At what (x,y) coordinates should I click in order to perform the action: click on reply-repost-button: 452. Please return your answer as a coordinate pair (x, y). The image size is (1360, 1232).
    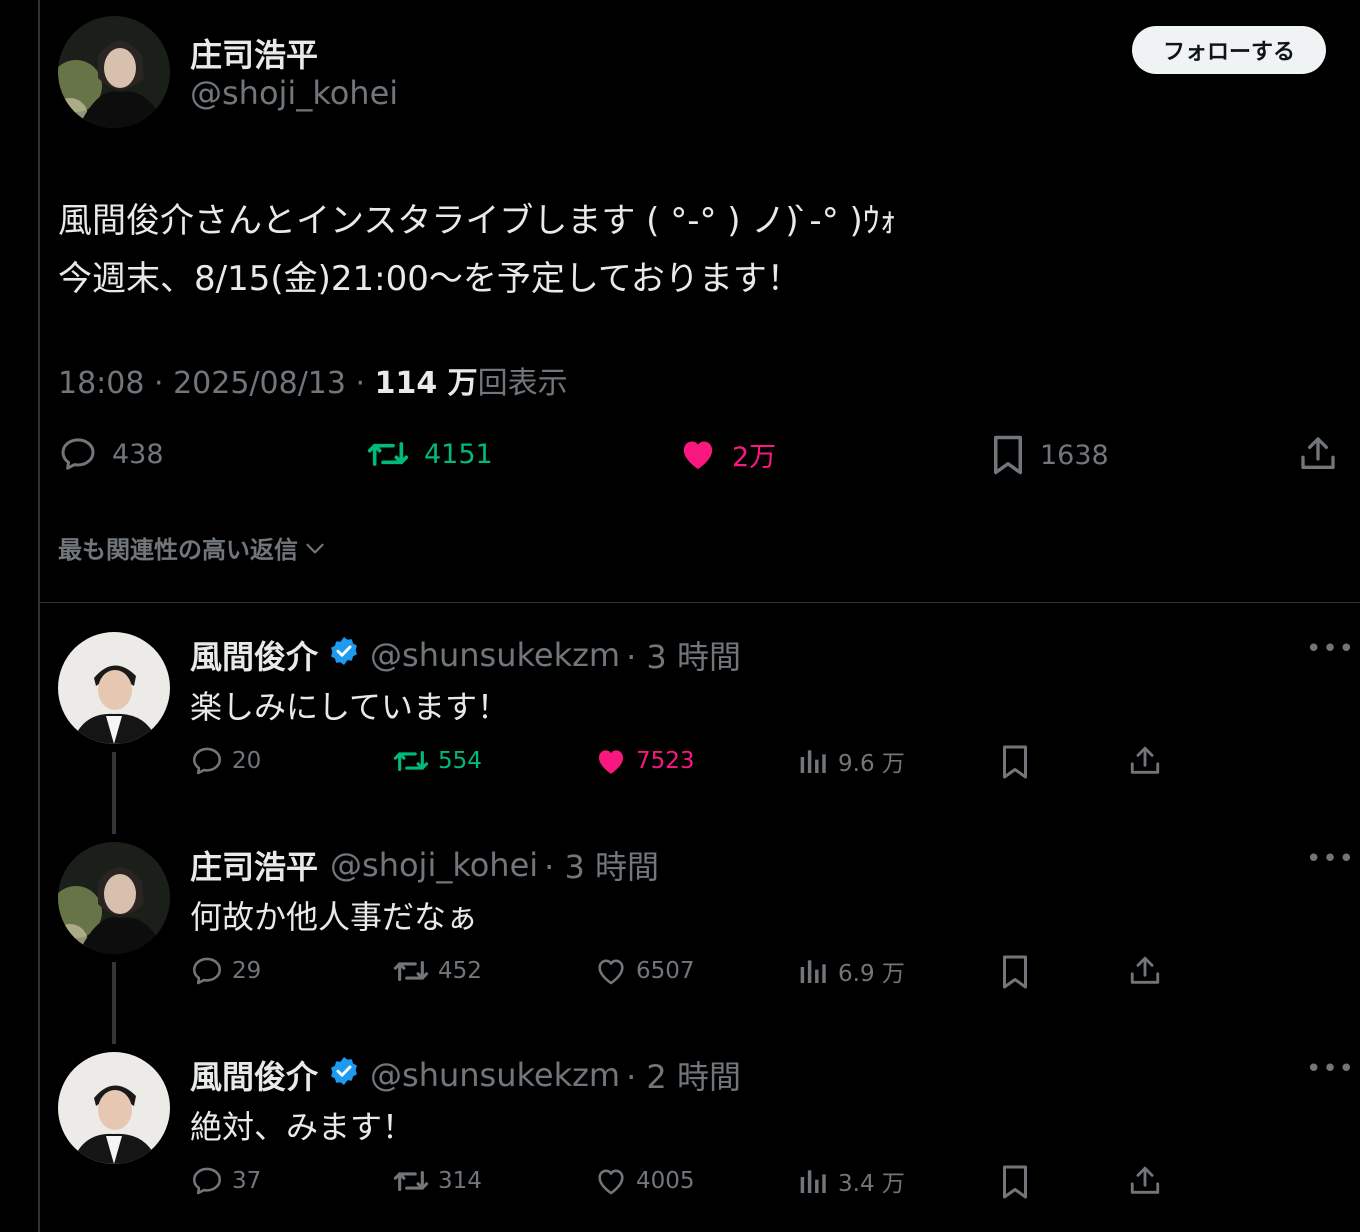
    Looking at the image, I should click on (437, 971).